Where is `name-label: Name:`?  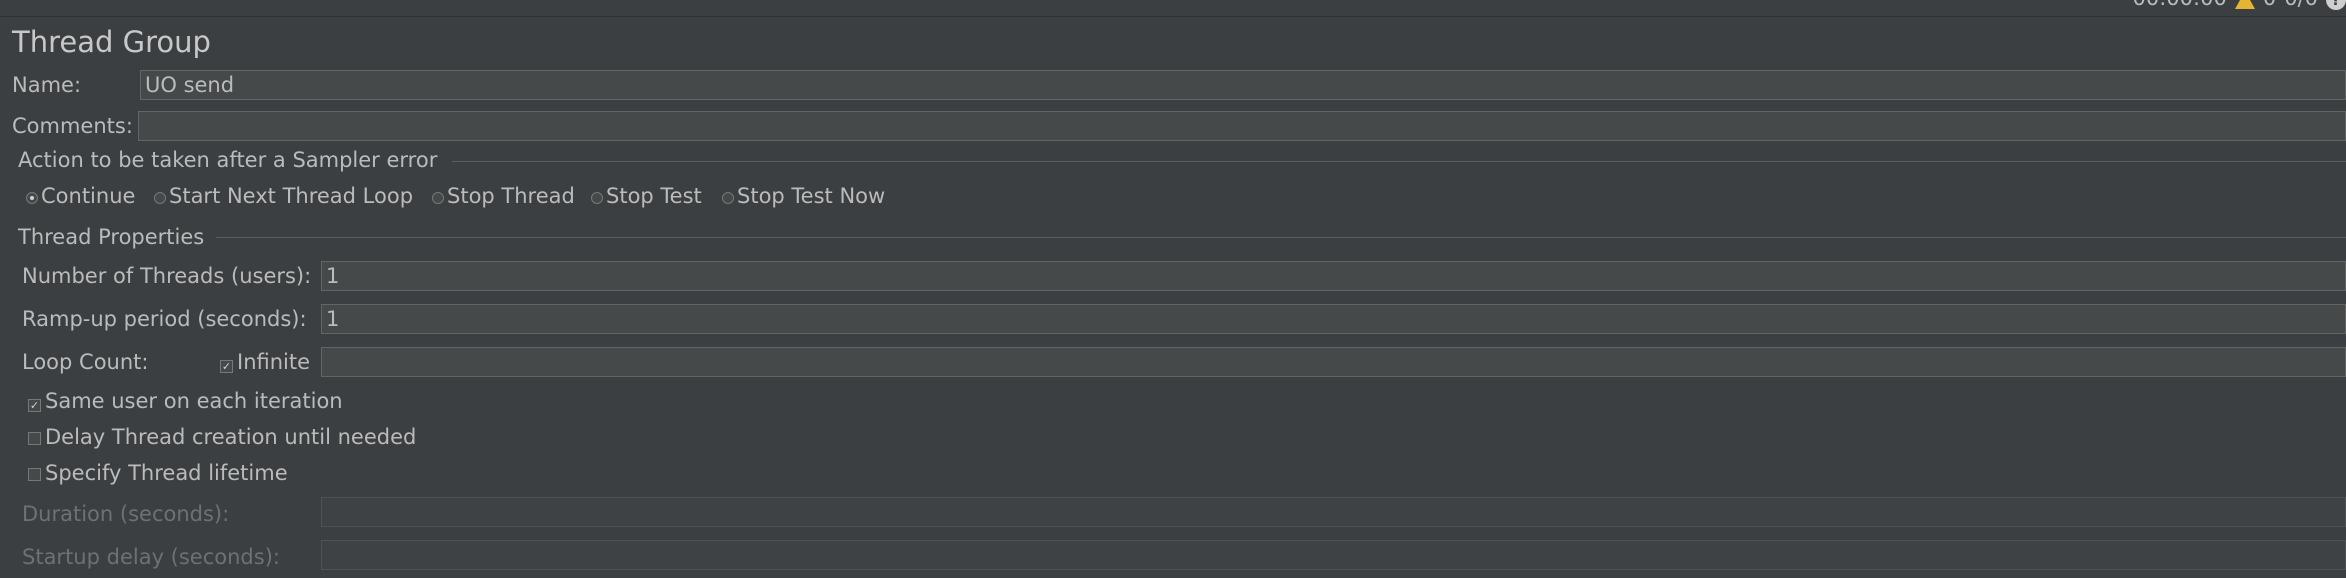
name-label: Name: is located at coordinates (47, 85).